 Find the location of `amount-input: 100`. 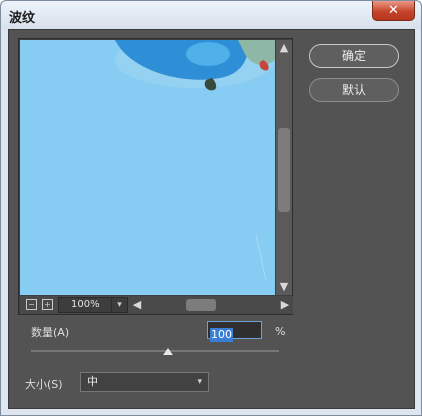

amount-input: 100 is located at coordinates (234, 331).